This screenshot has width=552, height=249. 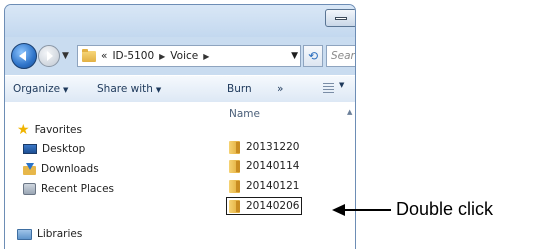 I want to click on pointer-arrow-line, so click(x=367, y=210).